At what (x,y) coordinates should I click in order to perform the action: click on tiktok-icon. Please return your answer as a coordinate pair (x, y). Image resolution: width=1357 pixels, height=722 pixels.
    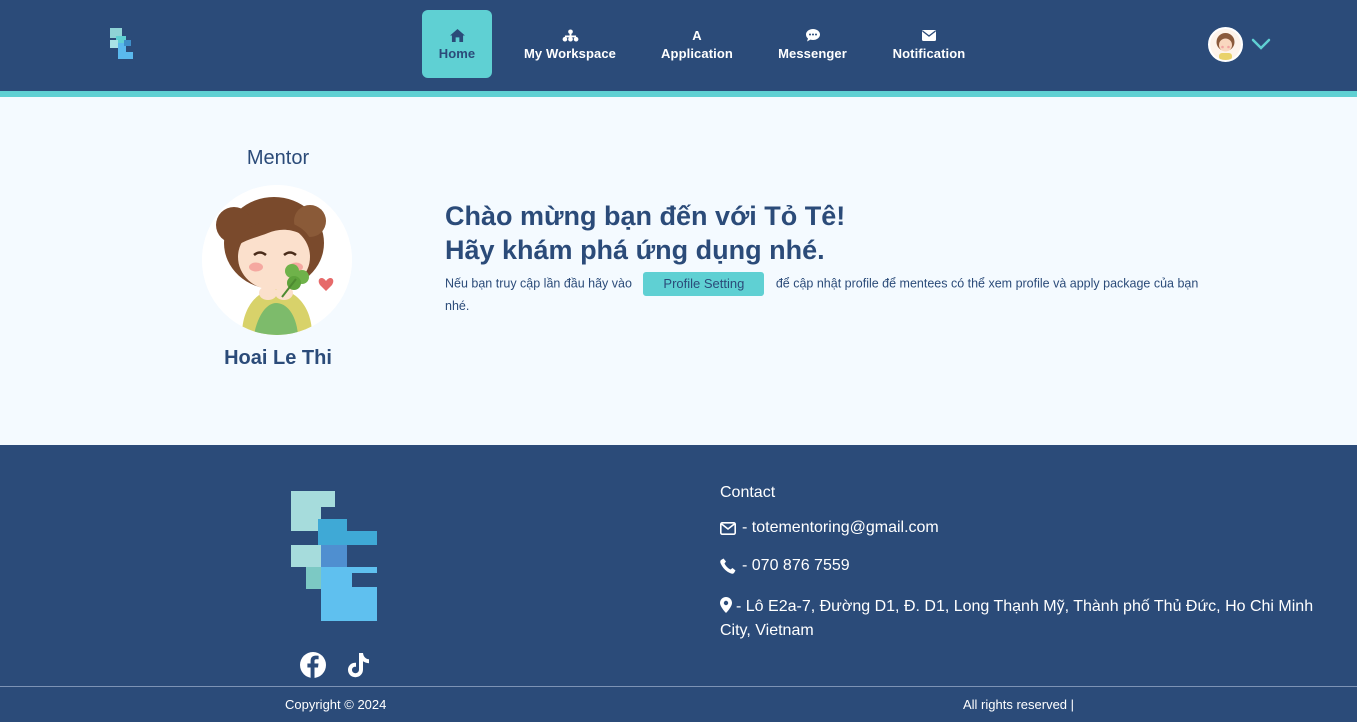
    Looking at the image, I should click on (359, 665).